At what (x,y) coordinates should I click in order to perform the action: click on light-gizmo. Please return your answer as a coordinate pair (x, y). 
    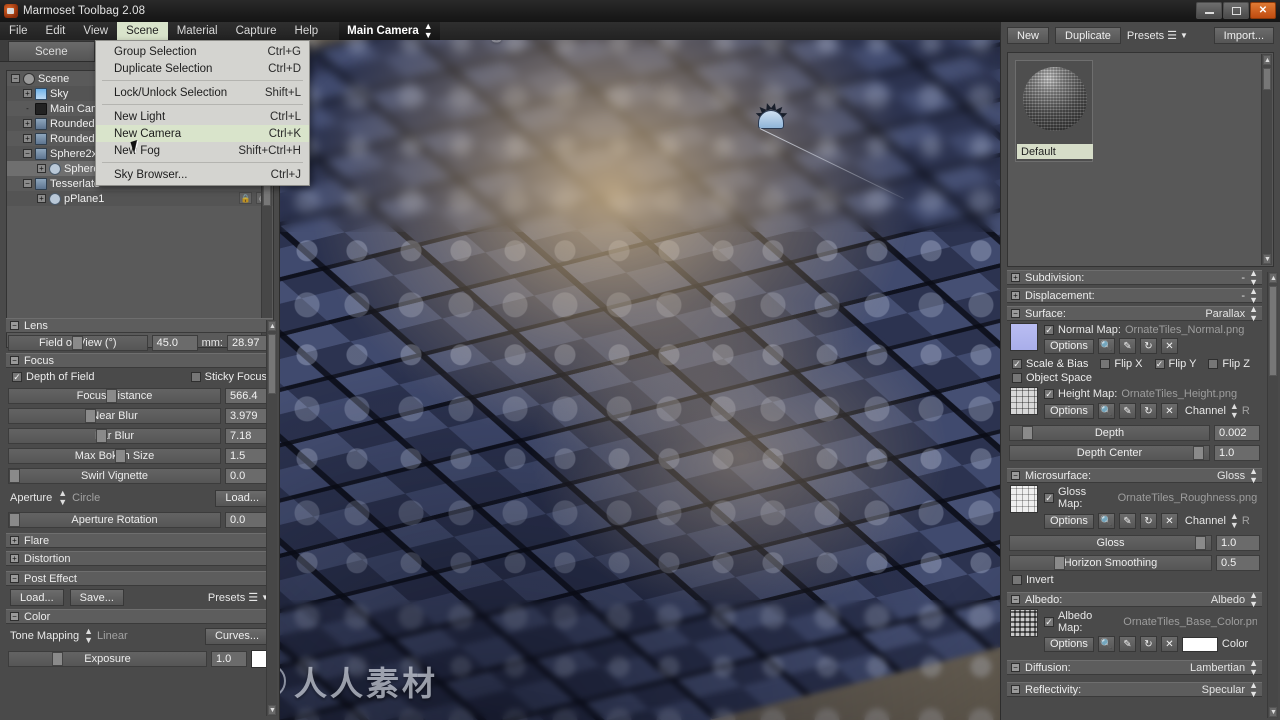
    Looking at the image, I should click on (771, 118).